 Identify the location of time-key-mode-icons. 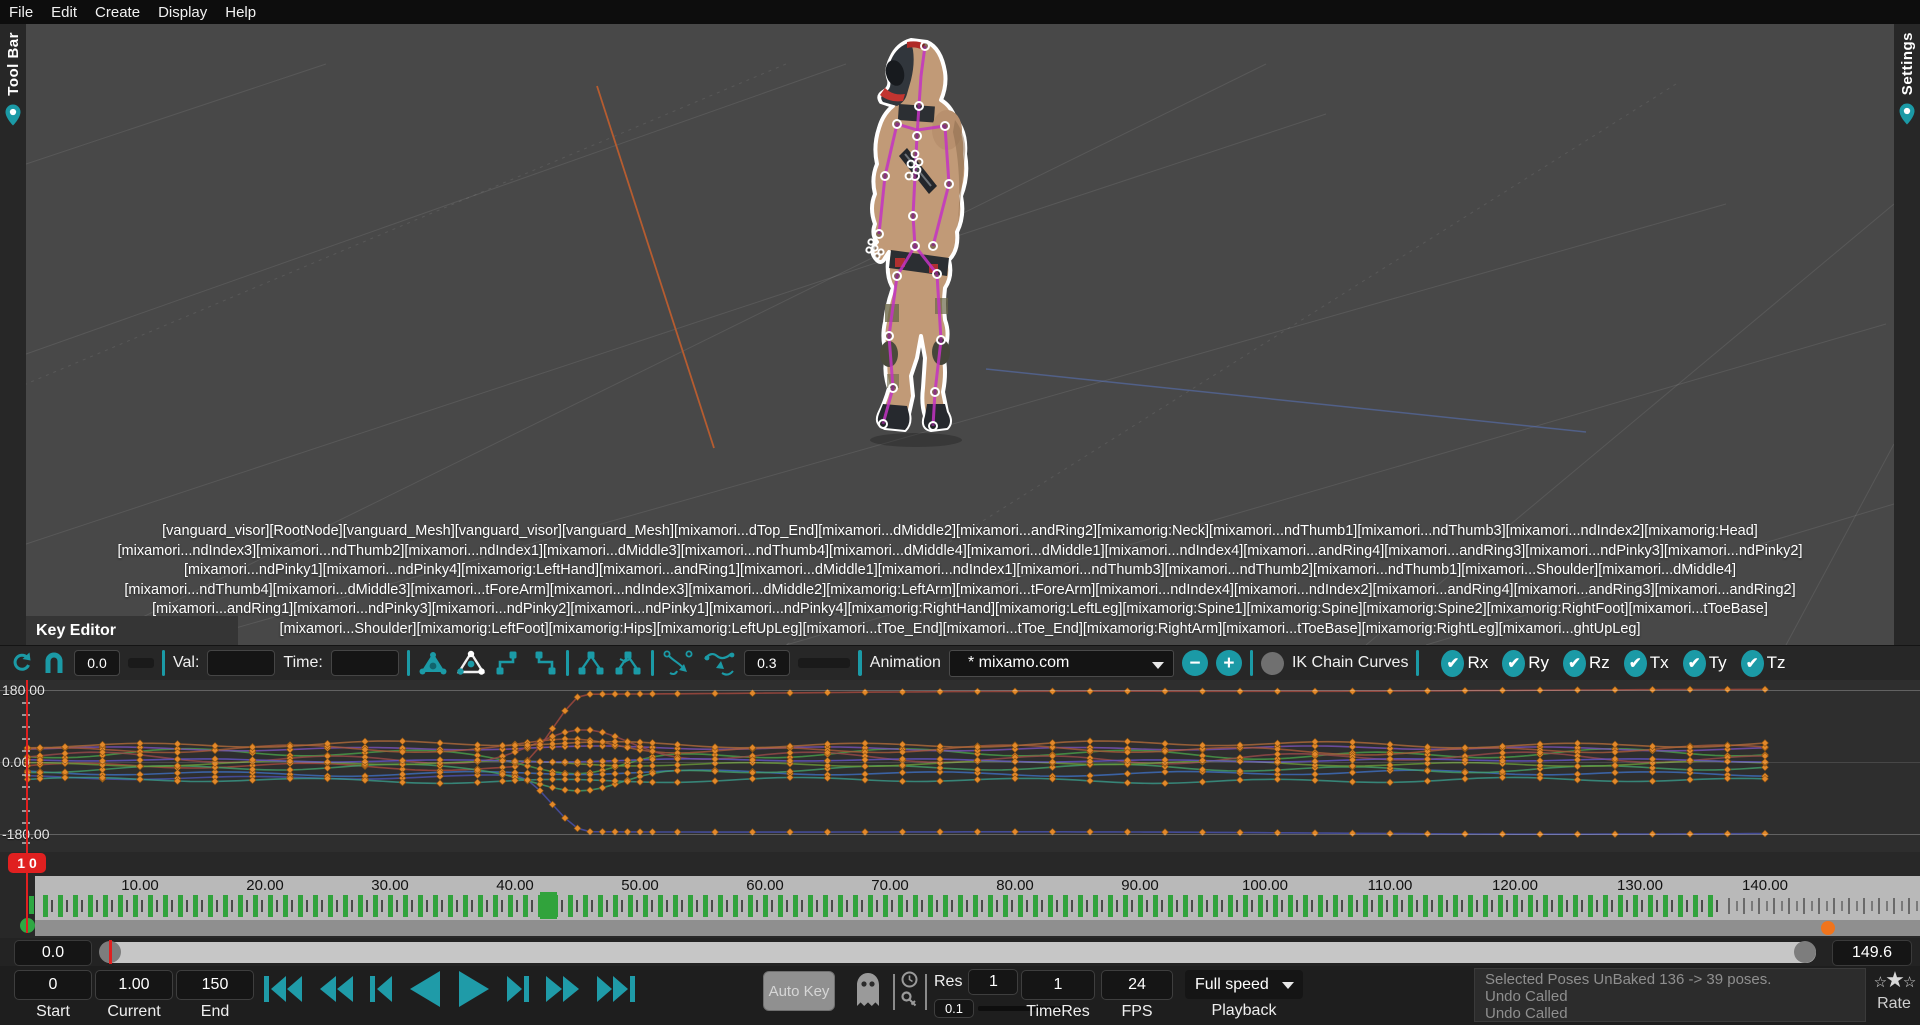
(909, 989).